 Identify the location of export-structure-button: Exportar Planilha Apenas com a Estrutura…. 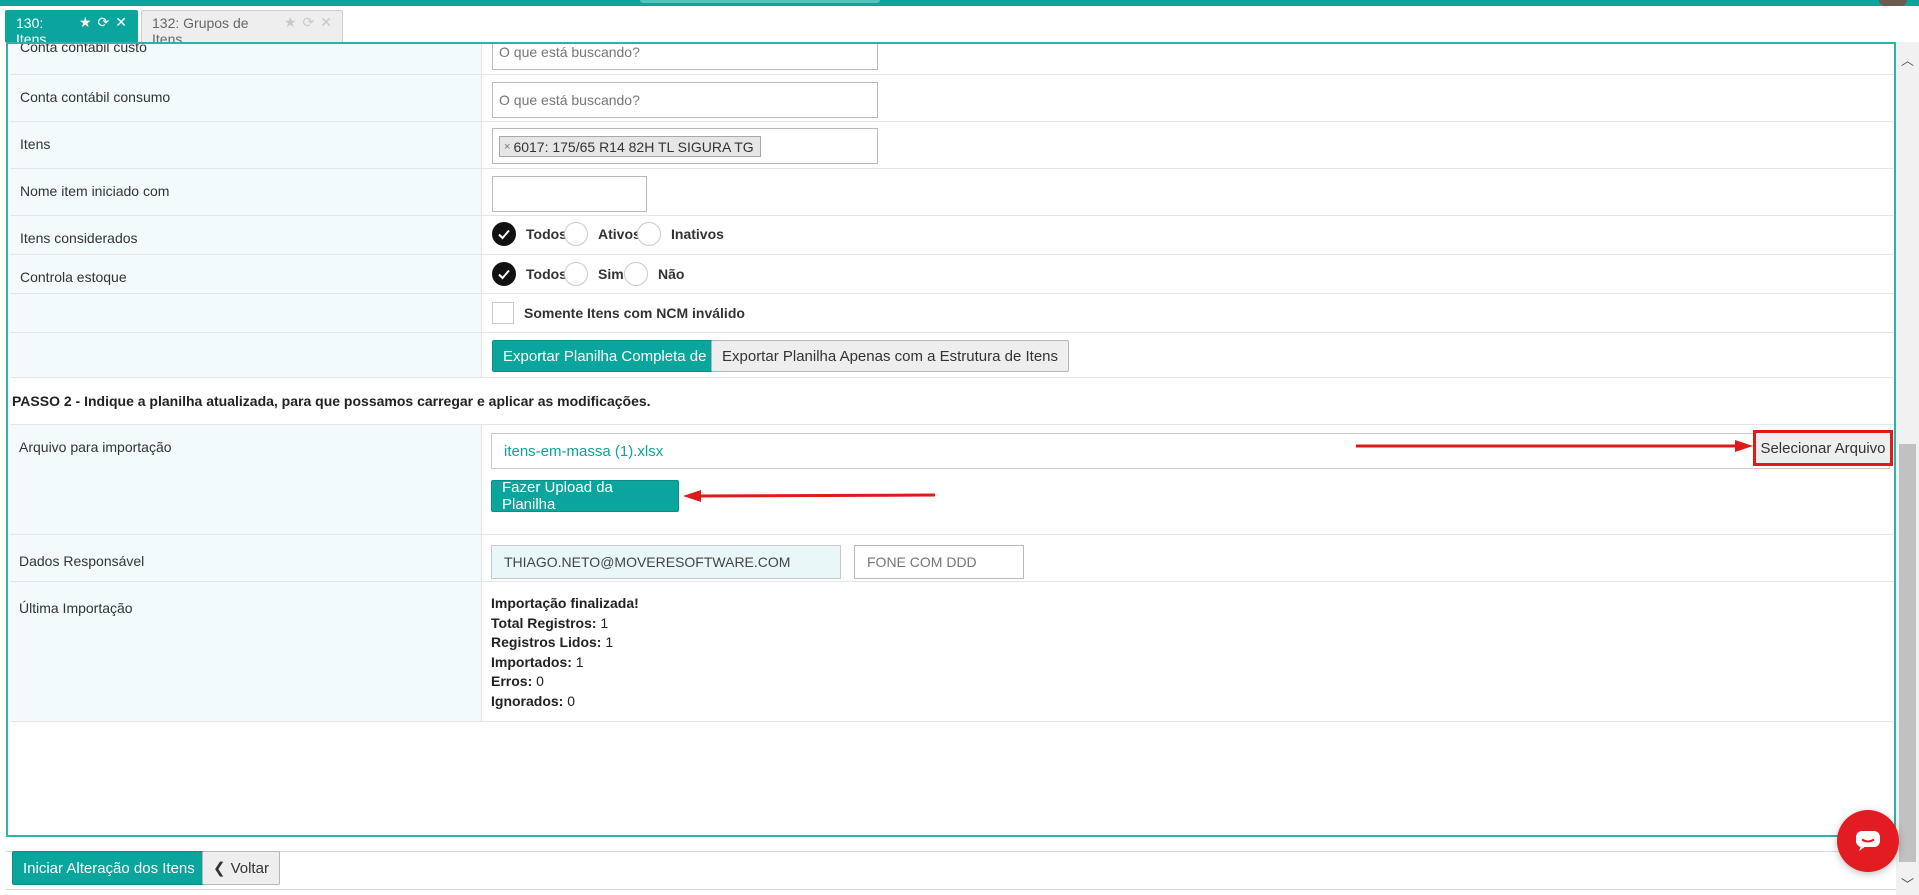
(890, 356).